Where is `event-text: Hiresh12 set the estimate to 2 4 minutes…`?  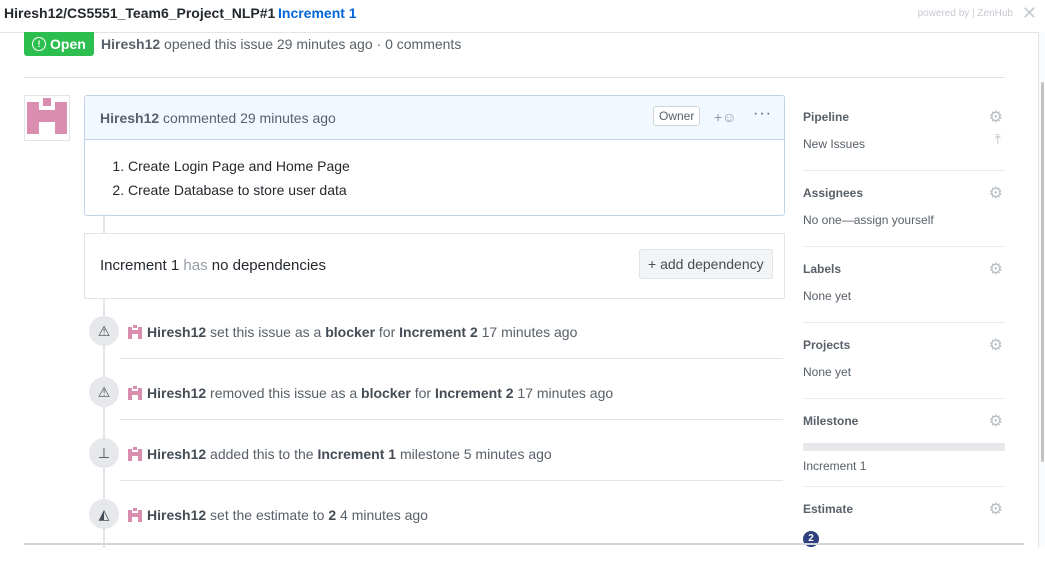
event-text: Hiresh12 set the estimate to 2 4 minutes… is located at coordinates (277, 515).